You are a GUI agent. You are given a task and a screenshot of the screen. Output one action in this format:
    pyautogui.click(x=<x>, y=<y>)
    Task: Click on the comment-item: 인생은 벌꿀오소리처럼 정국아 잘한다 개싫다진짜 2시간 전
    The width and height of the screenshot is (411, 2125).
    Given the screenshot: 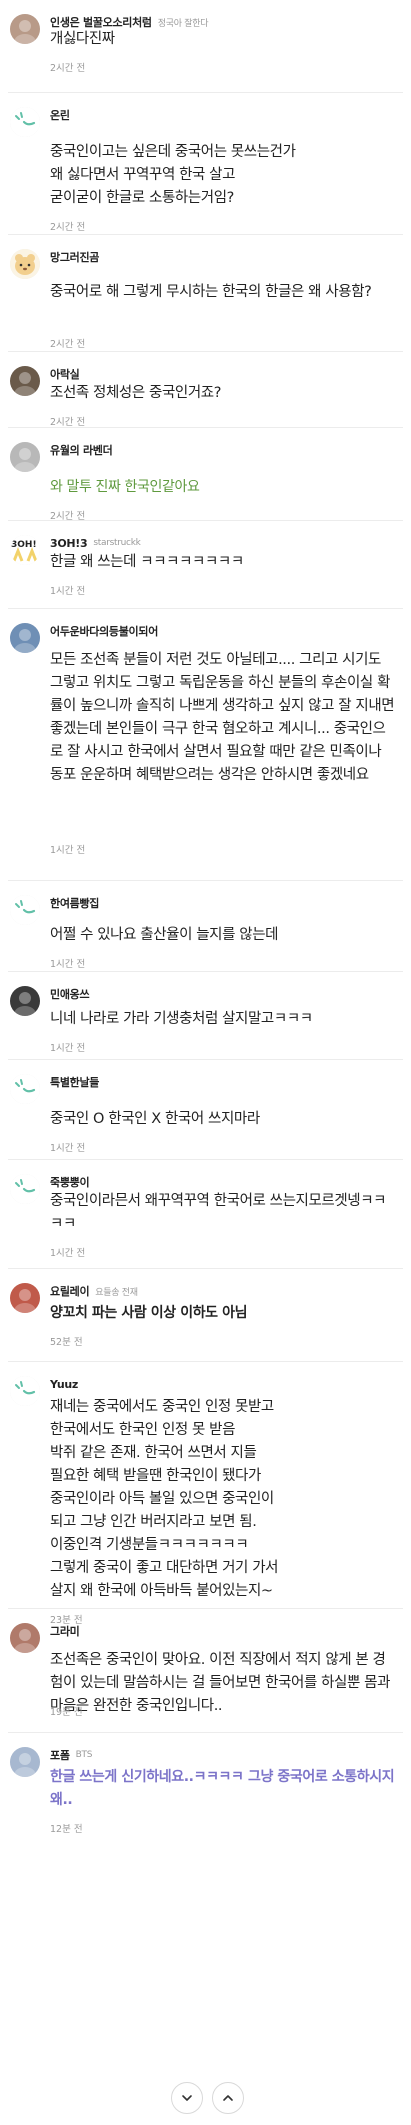 What is the action you would take?
    pyautogui.click(x=205, y=46)
    